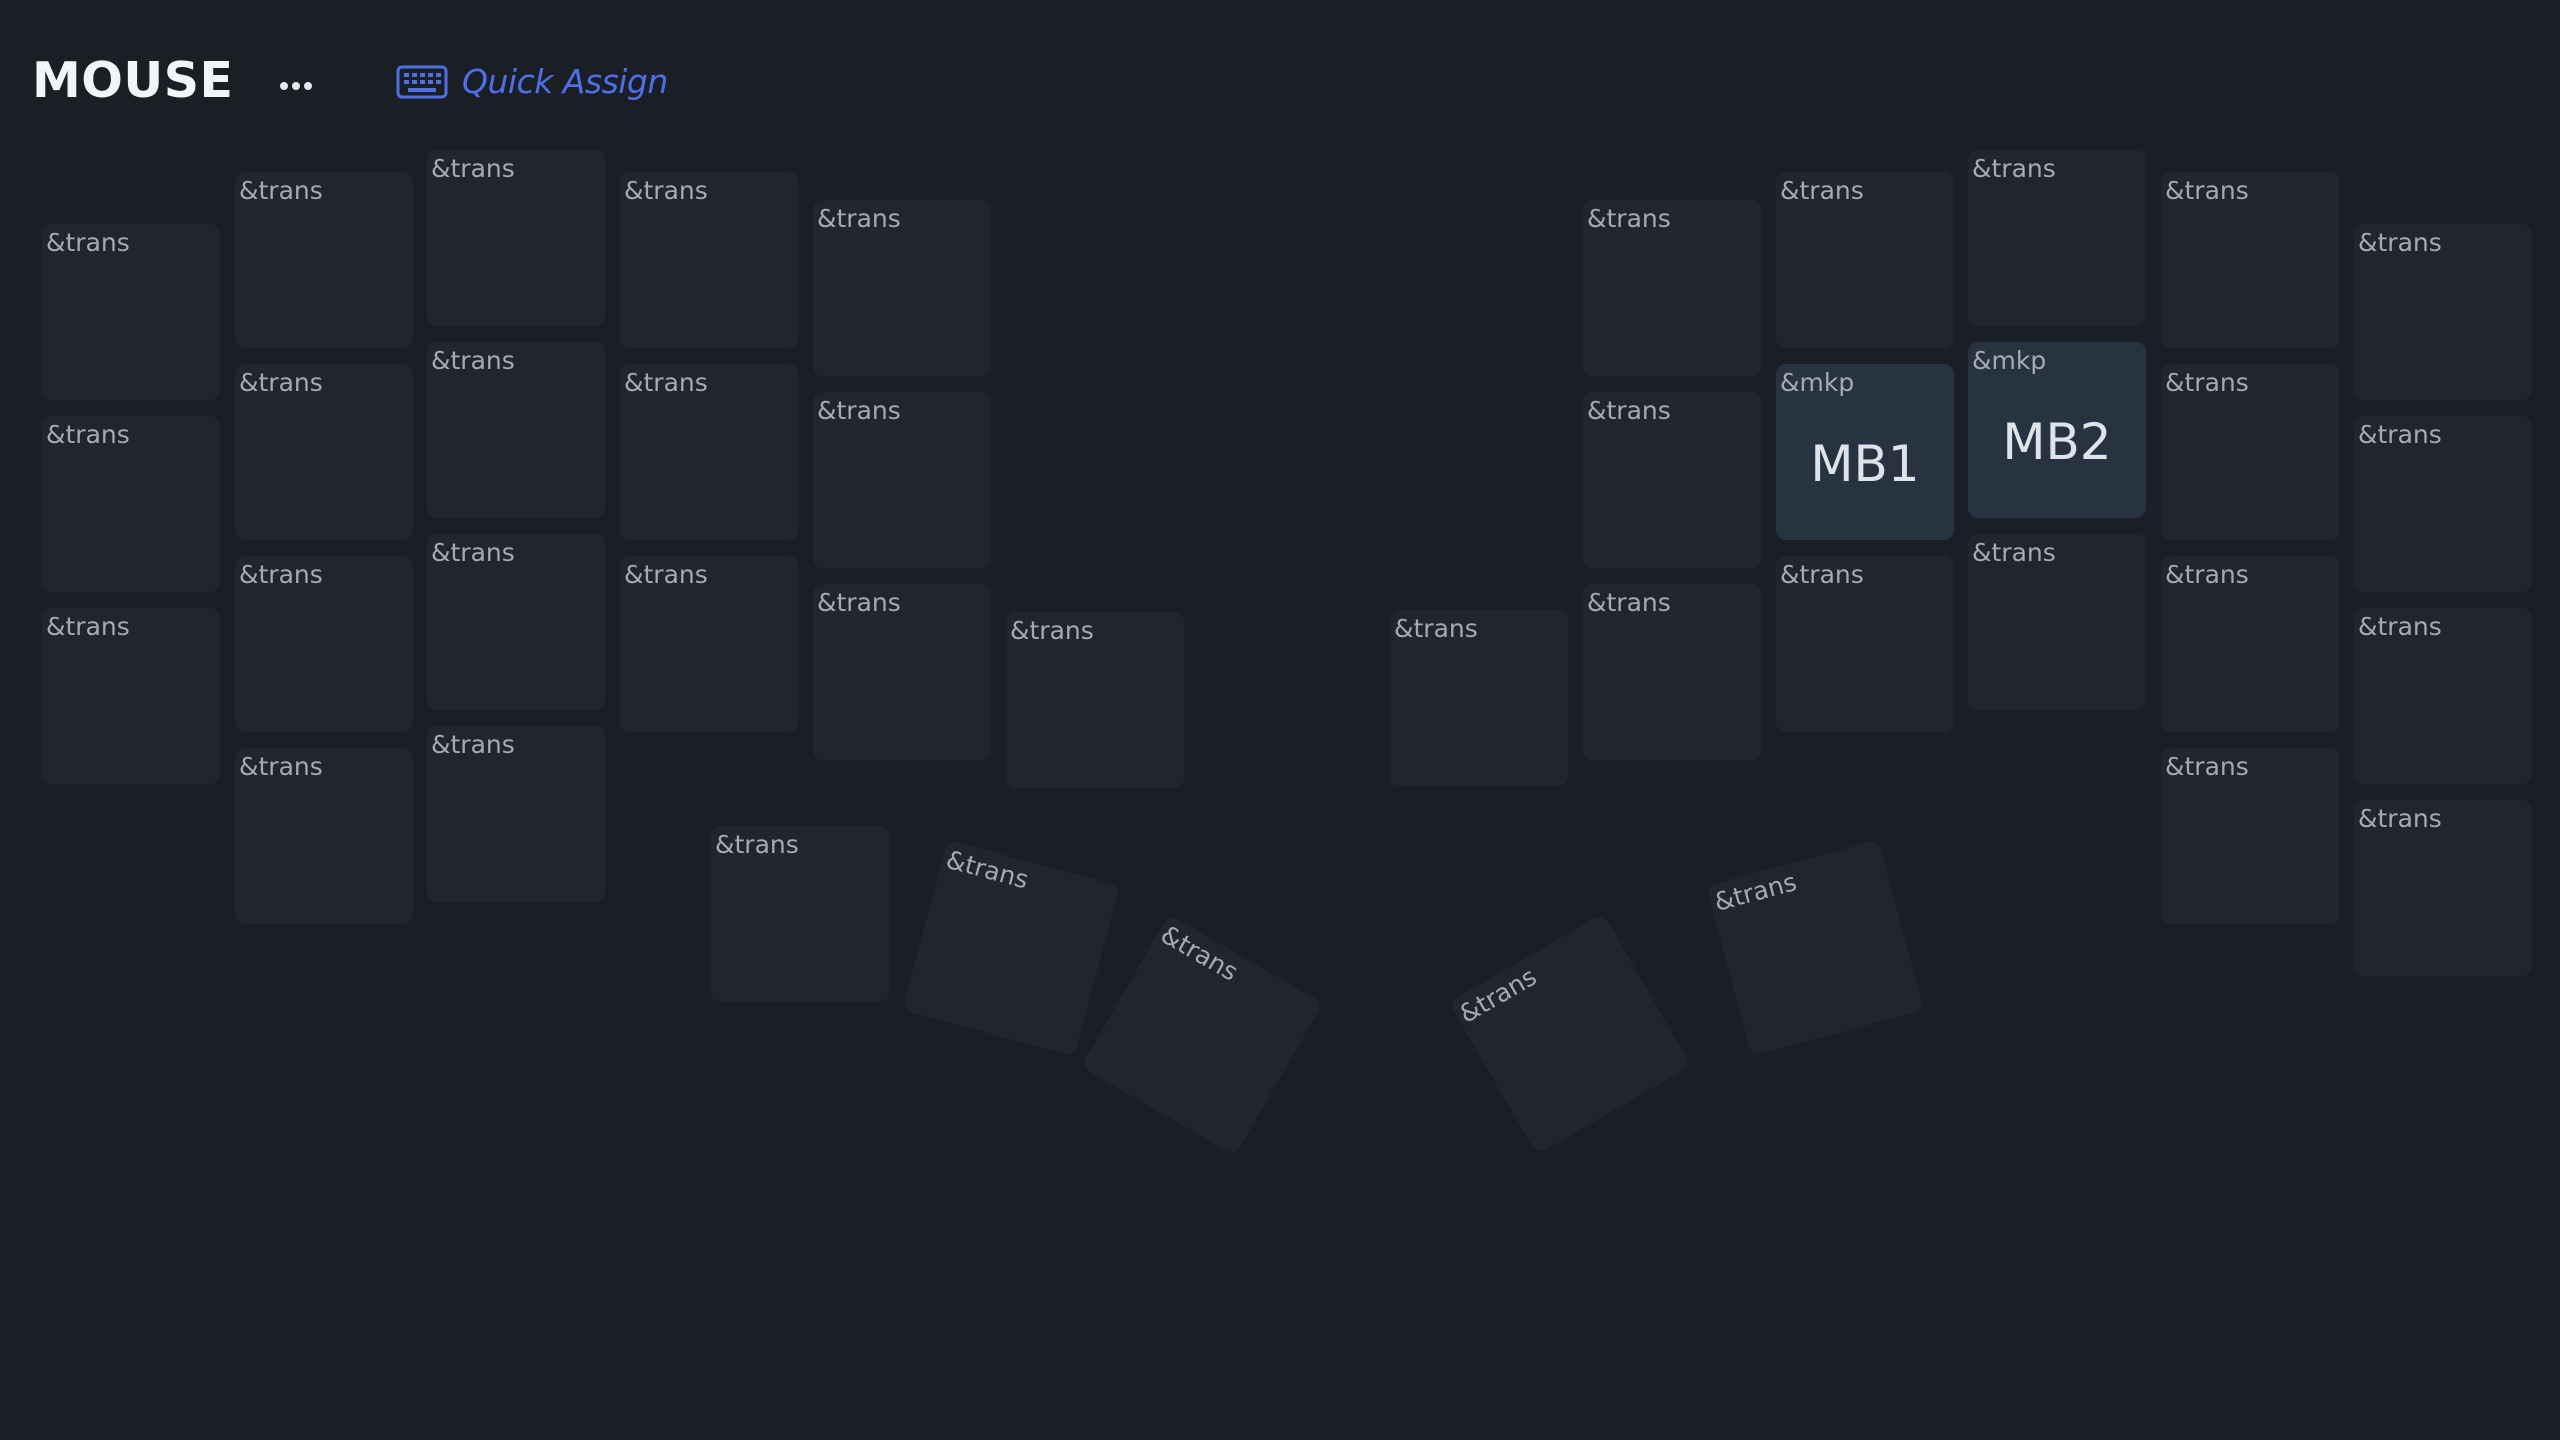 The width and height of the screenshot is (2560, 1440). I want to click on key-l2-0: &trans, so click(516, 238).